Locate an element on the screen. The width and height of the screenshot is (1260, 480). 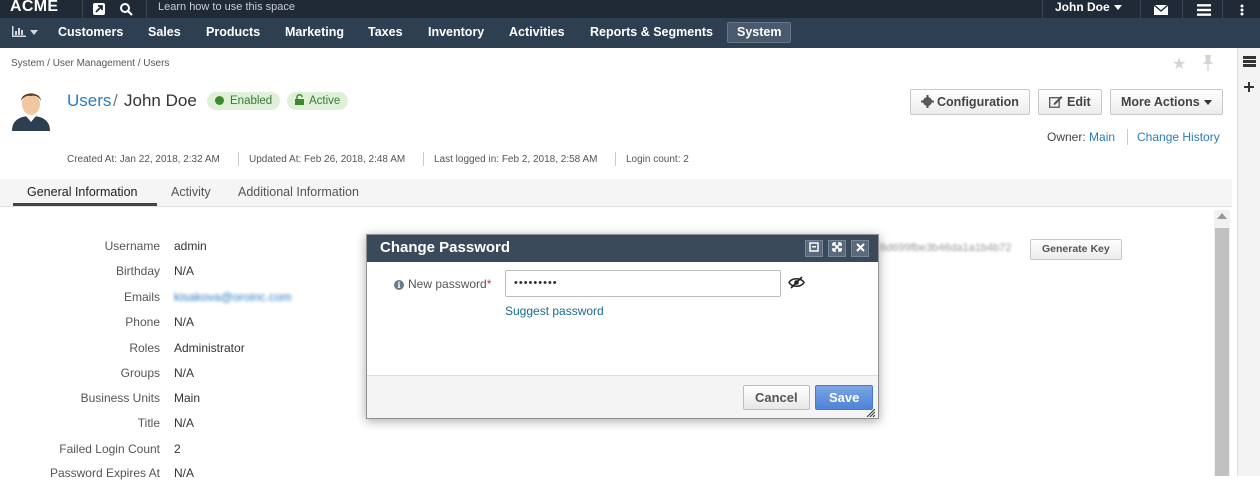
dialog-header: Change Password is located at coordinates (622, 248).